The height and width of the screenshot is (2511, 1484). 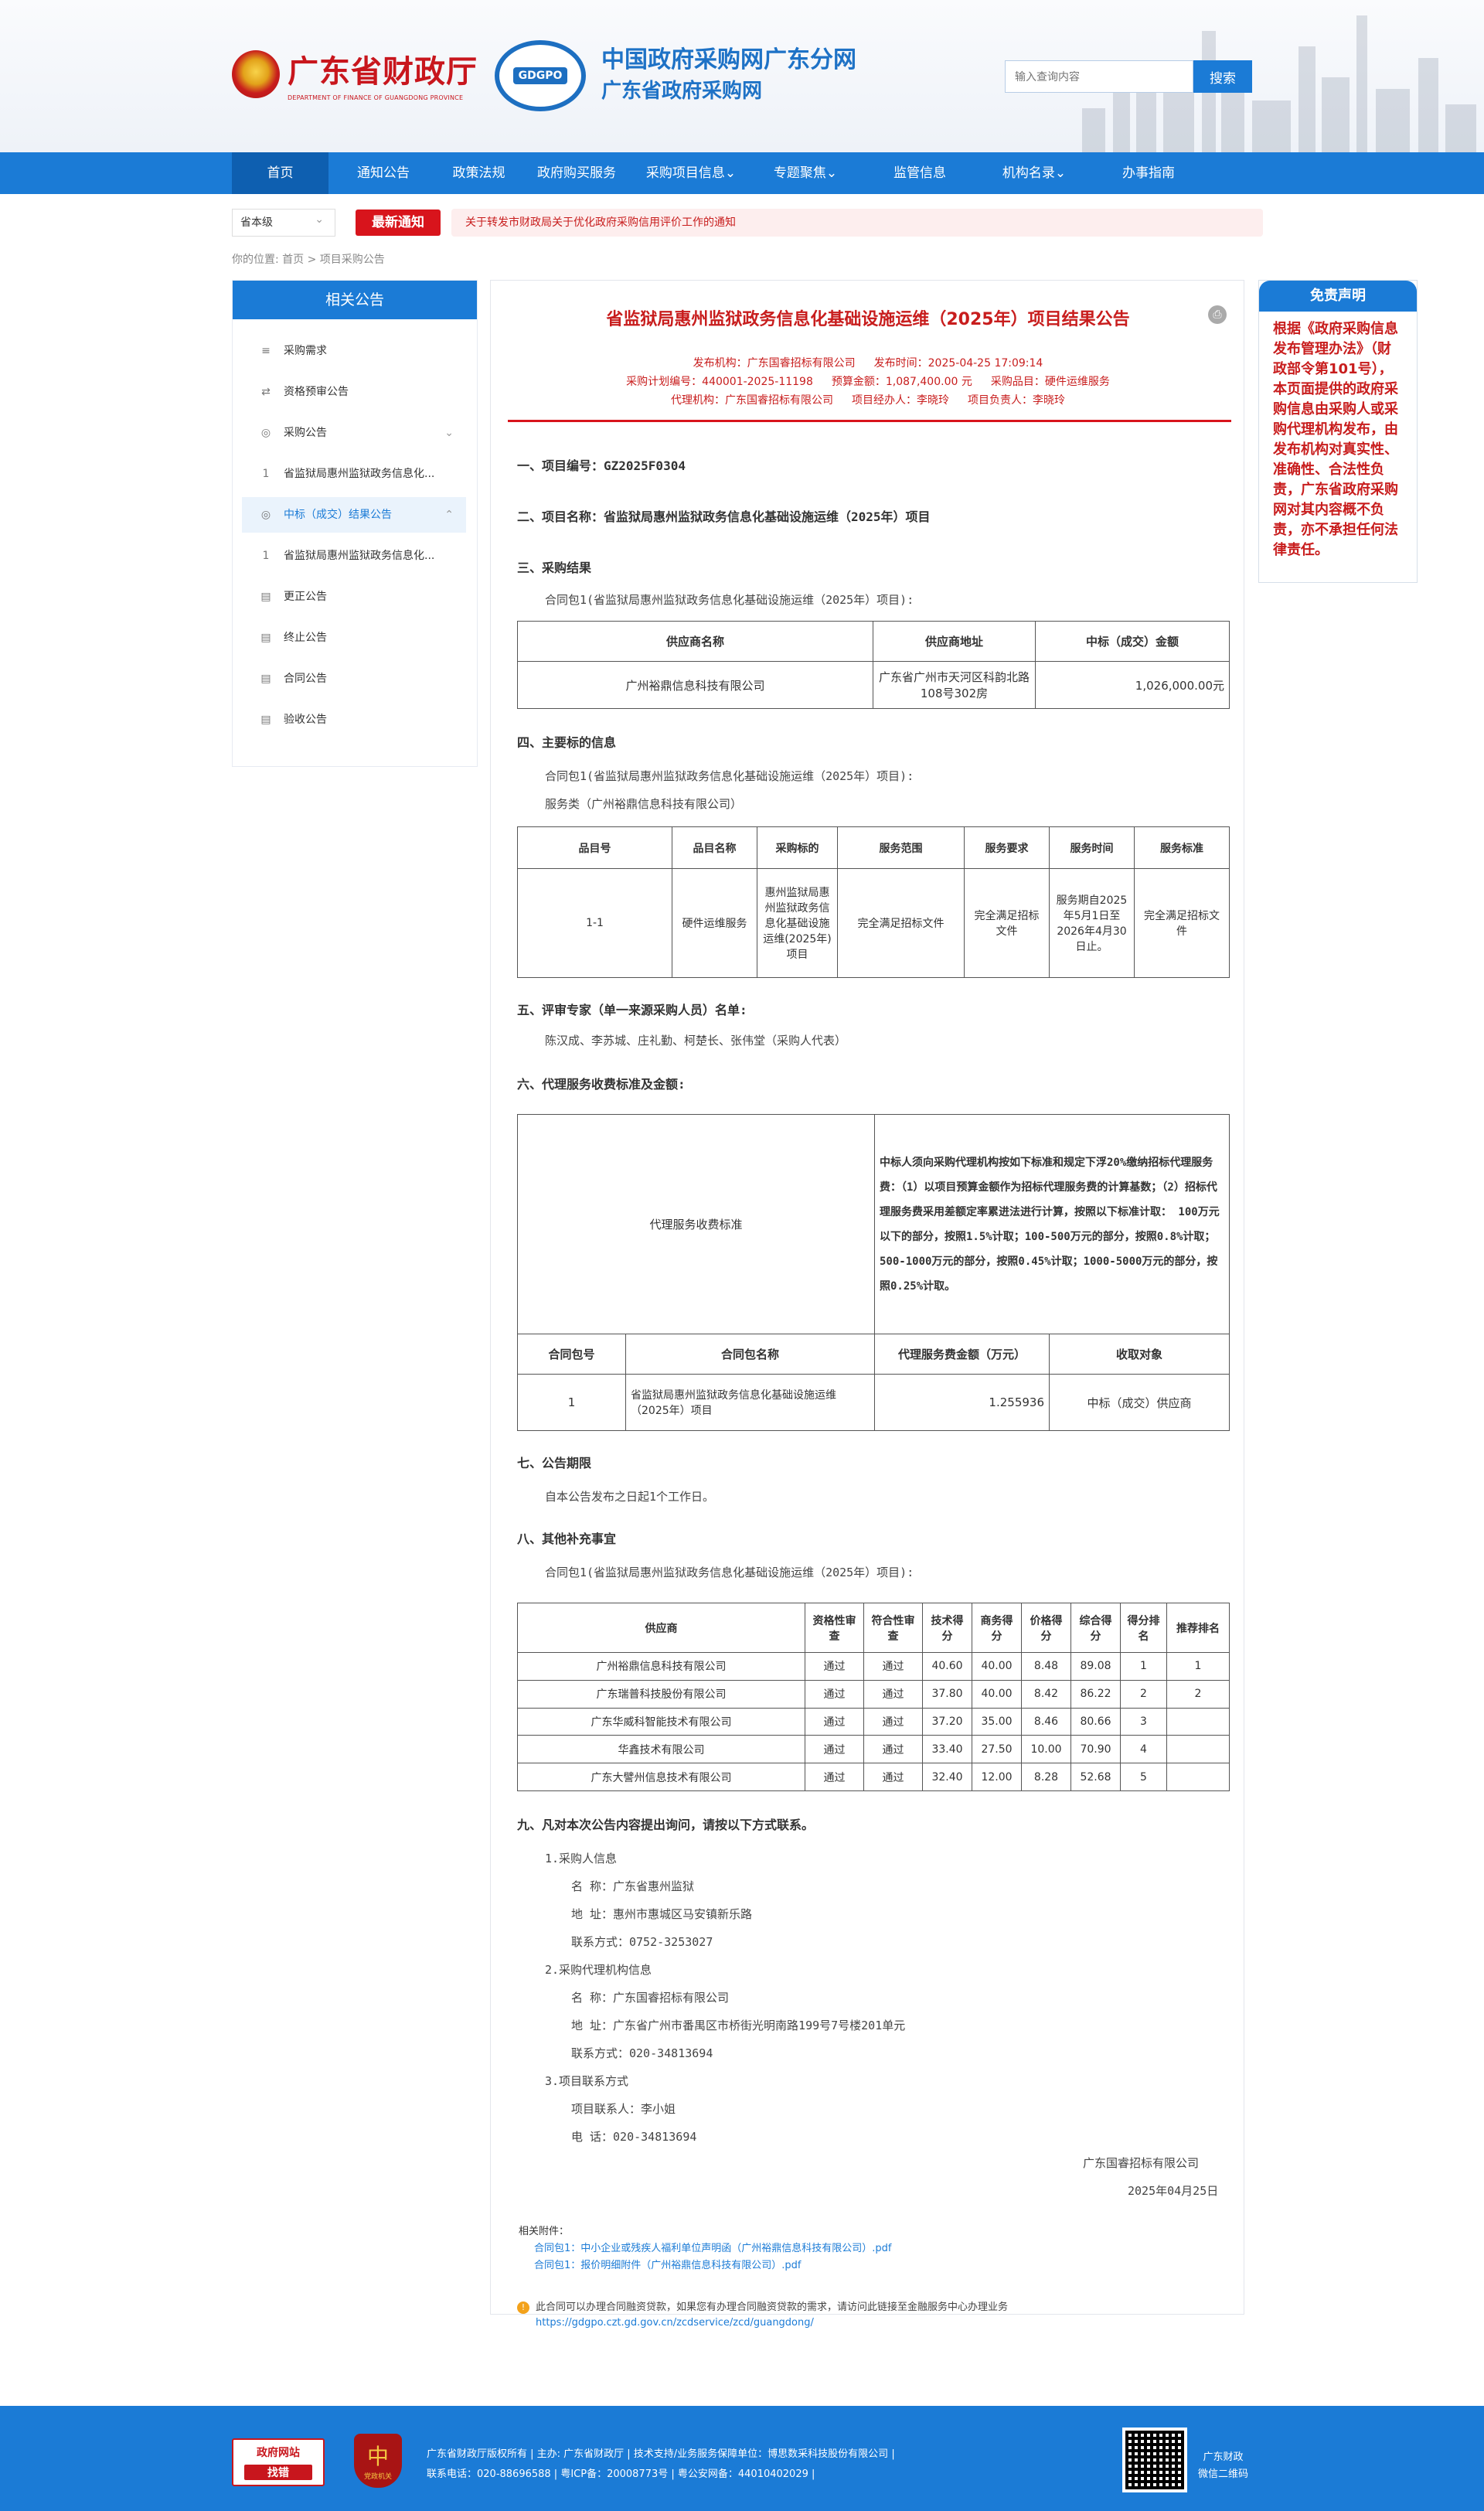 What do you see at coordinates (997, 1694) in the screenshot?
I see `table-cell: 40.00` at bounding box center [997, 1694].